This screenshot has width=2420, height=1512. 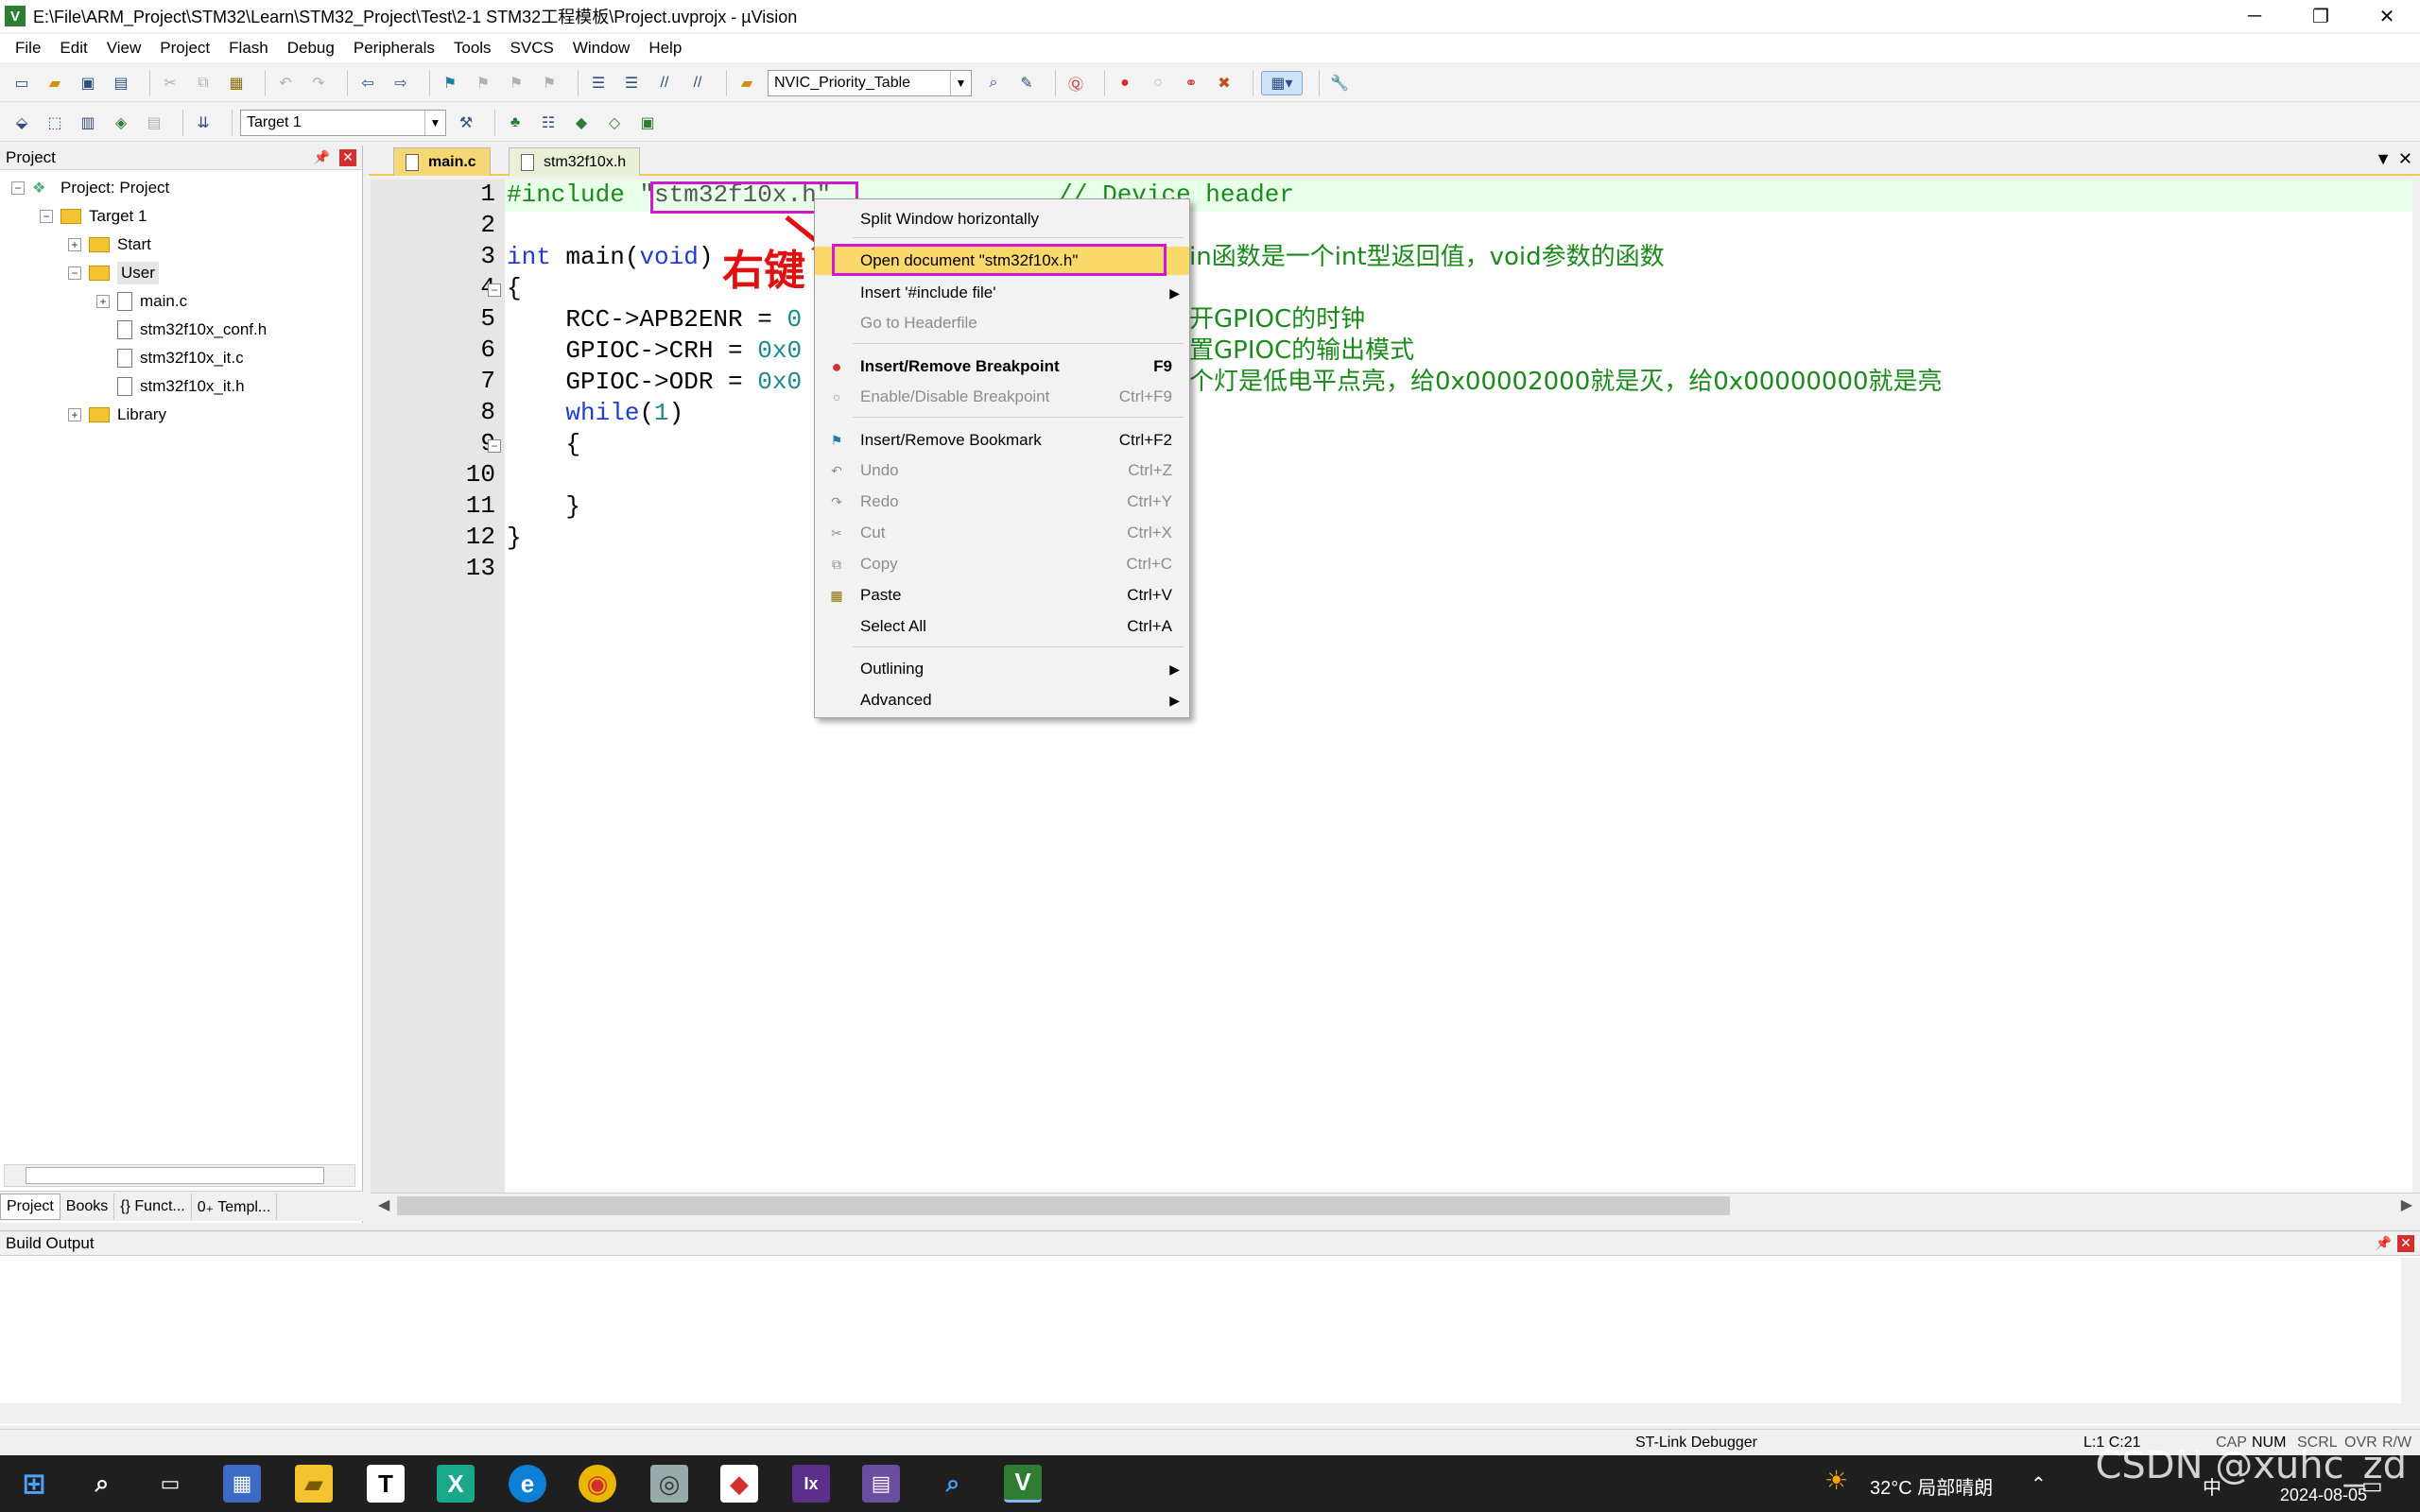 I want to click on rebuild-icon: ▥, so click(x=88, y=123).